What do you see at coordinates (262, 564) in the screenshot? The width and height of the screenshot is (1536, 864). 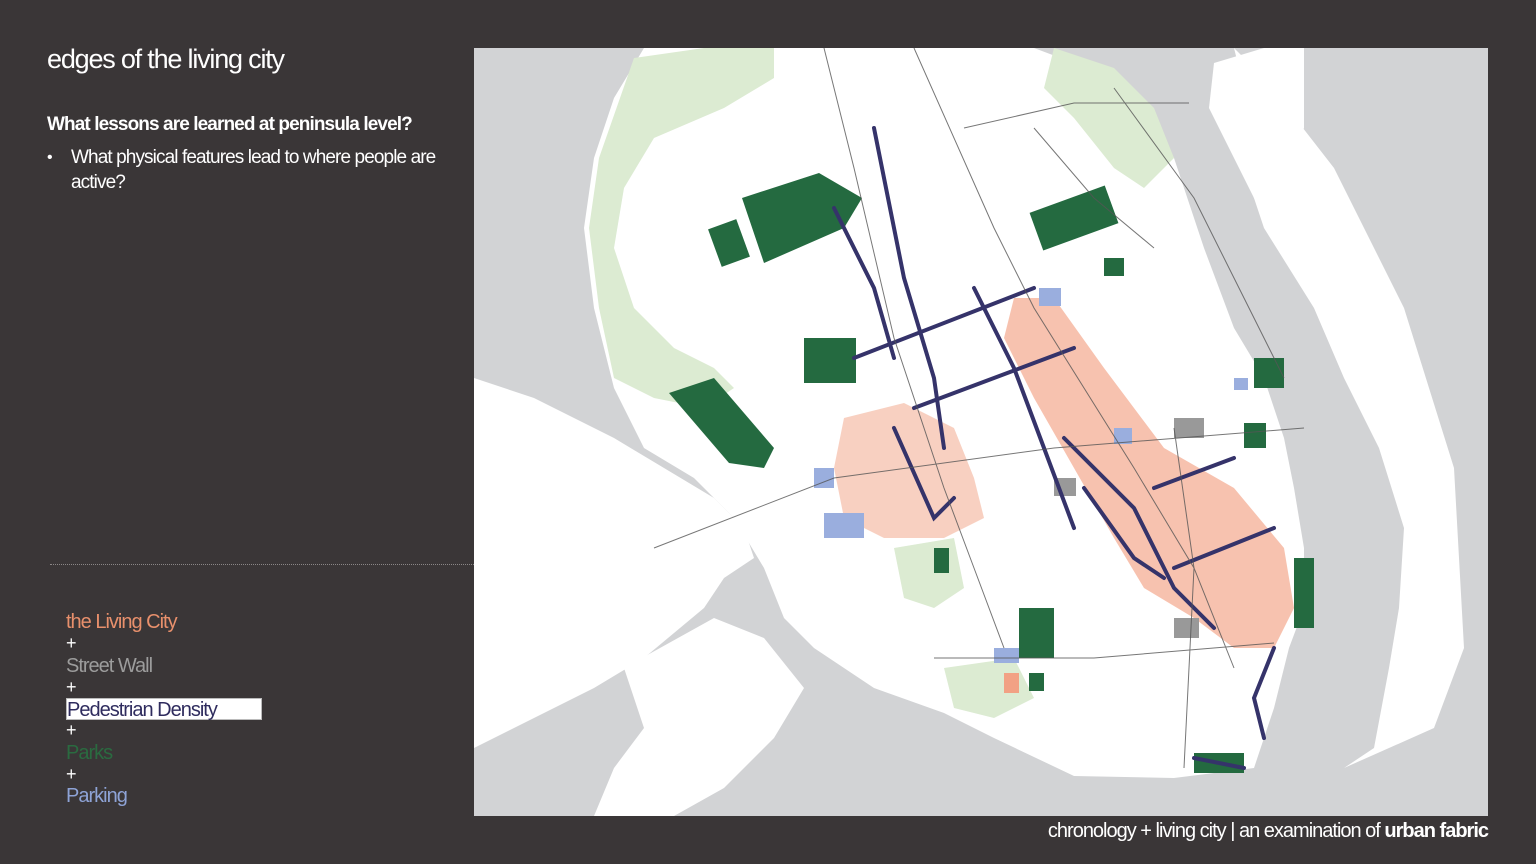 I see `dotted-divider` at bounding box center [262, 564].